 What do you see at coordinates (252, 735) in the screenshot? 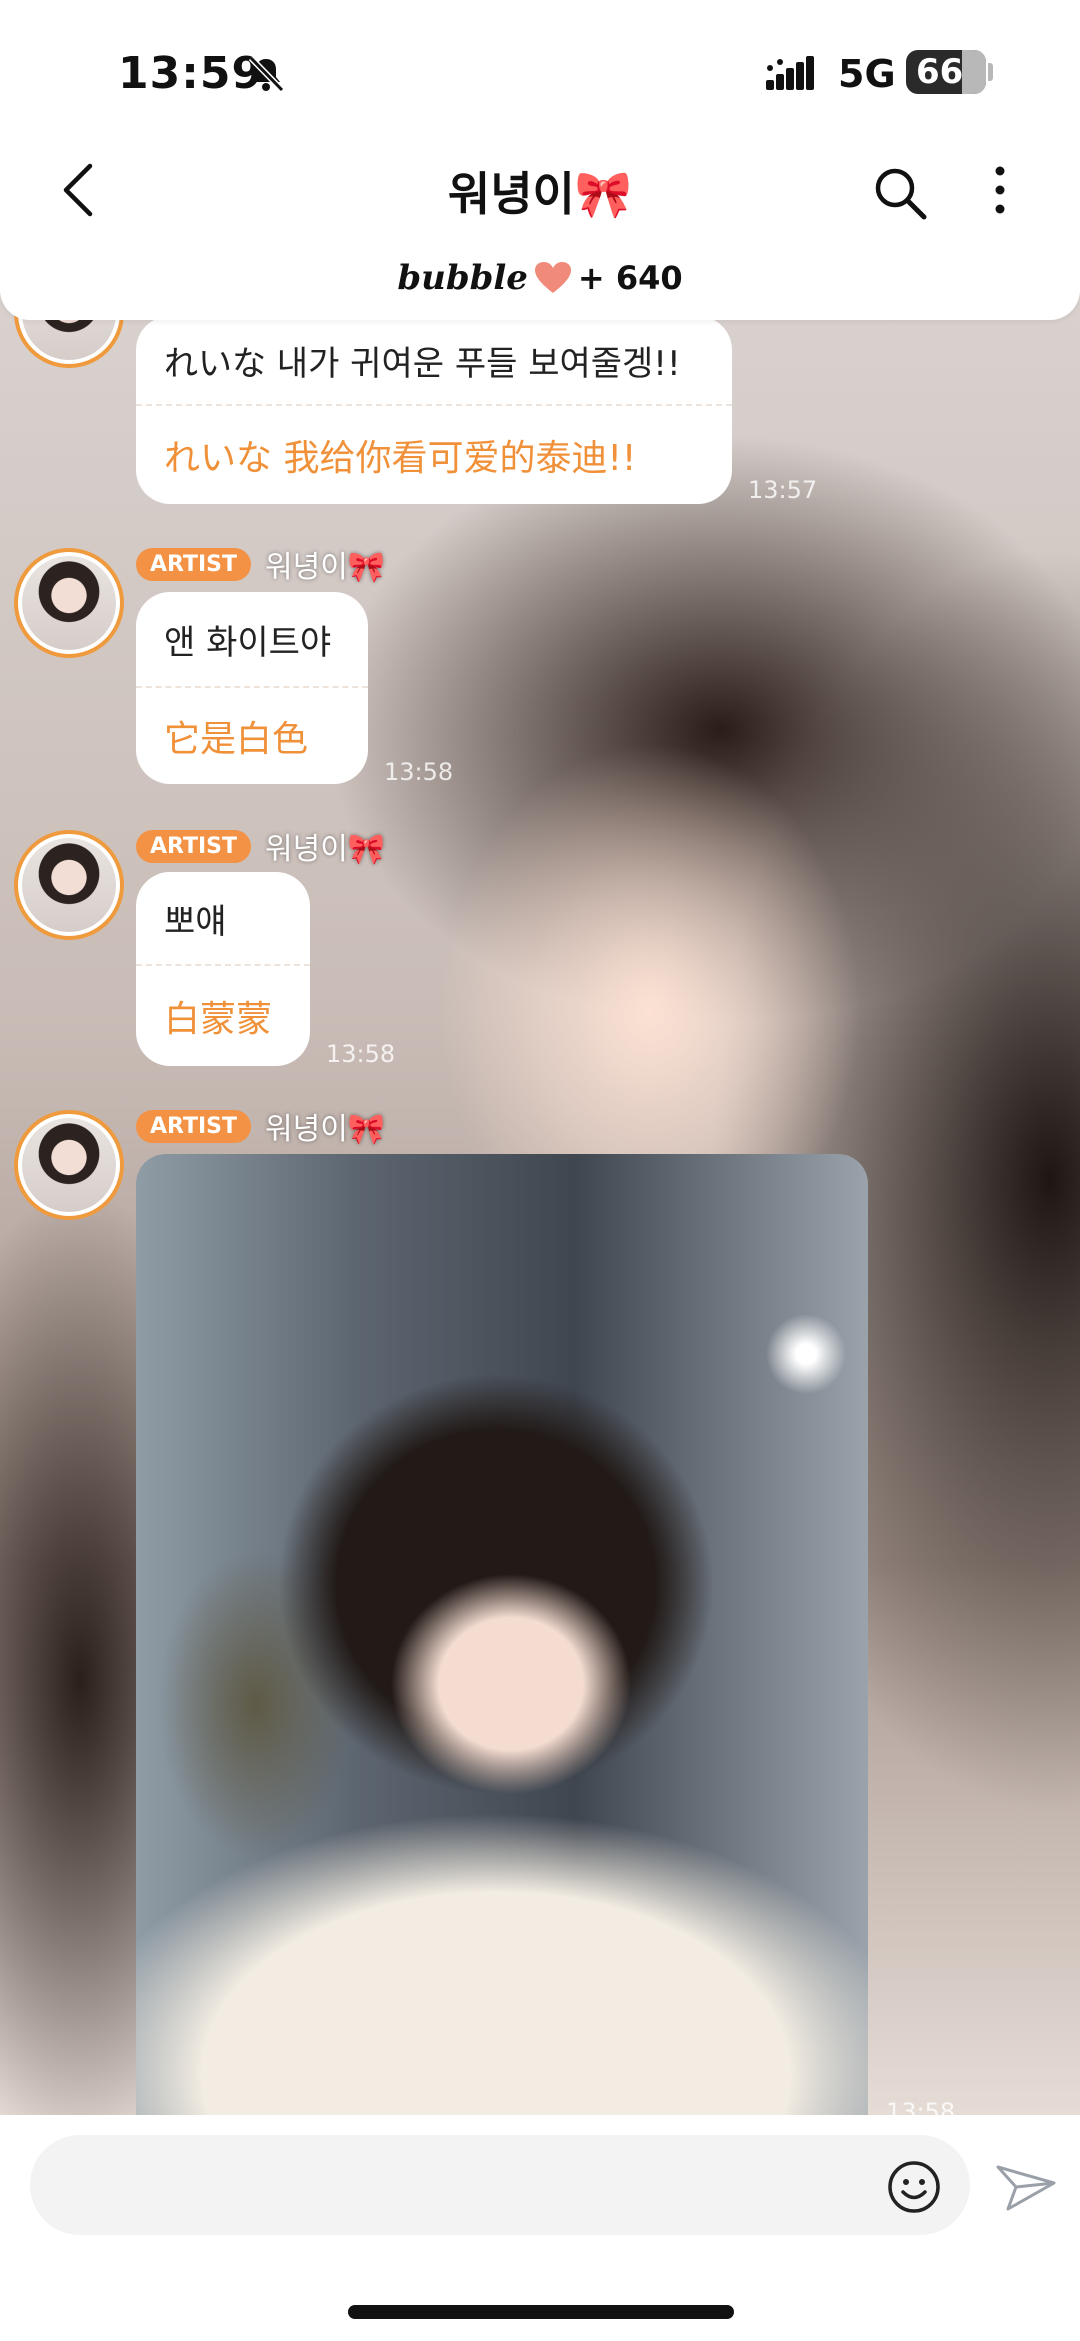
I see `message-translation-text: 它是白色` at bounding box center [252, 735].